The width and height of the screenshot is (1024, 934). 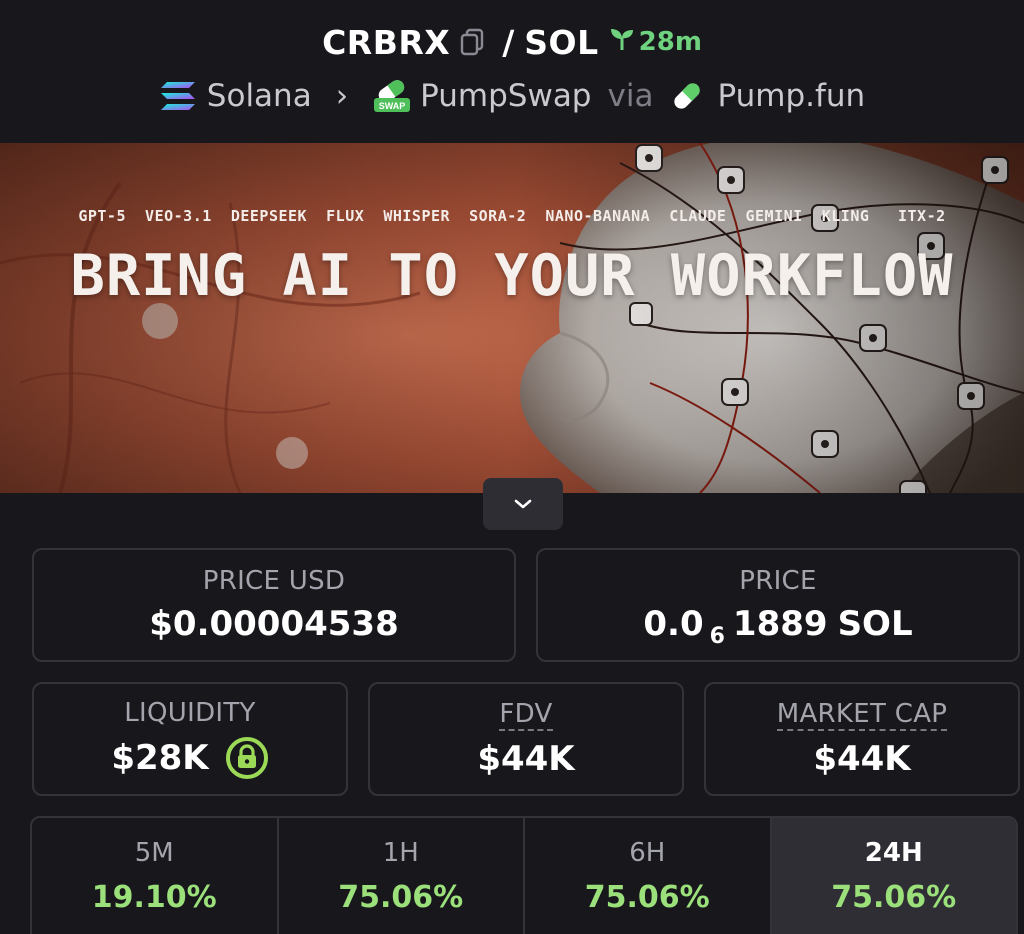 I want to click on collapse-banner-button, so click(x=523, y=504).